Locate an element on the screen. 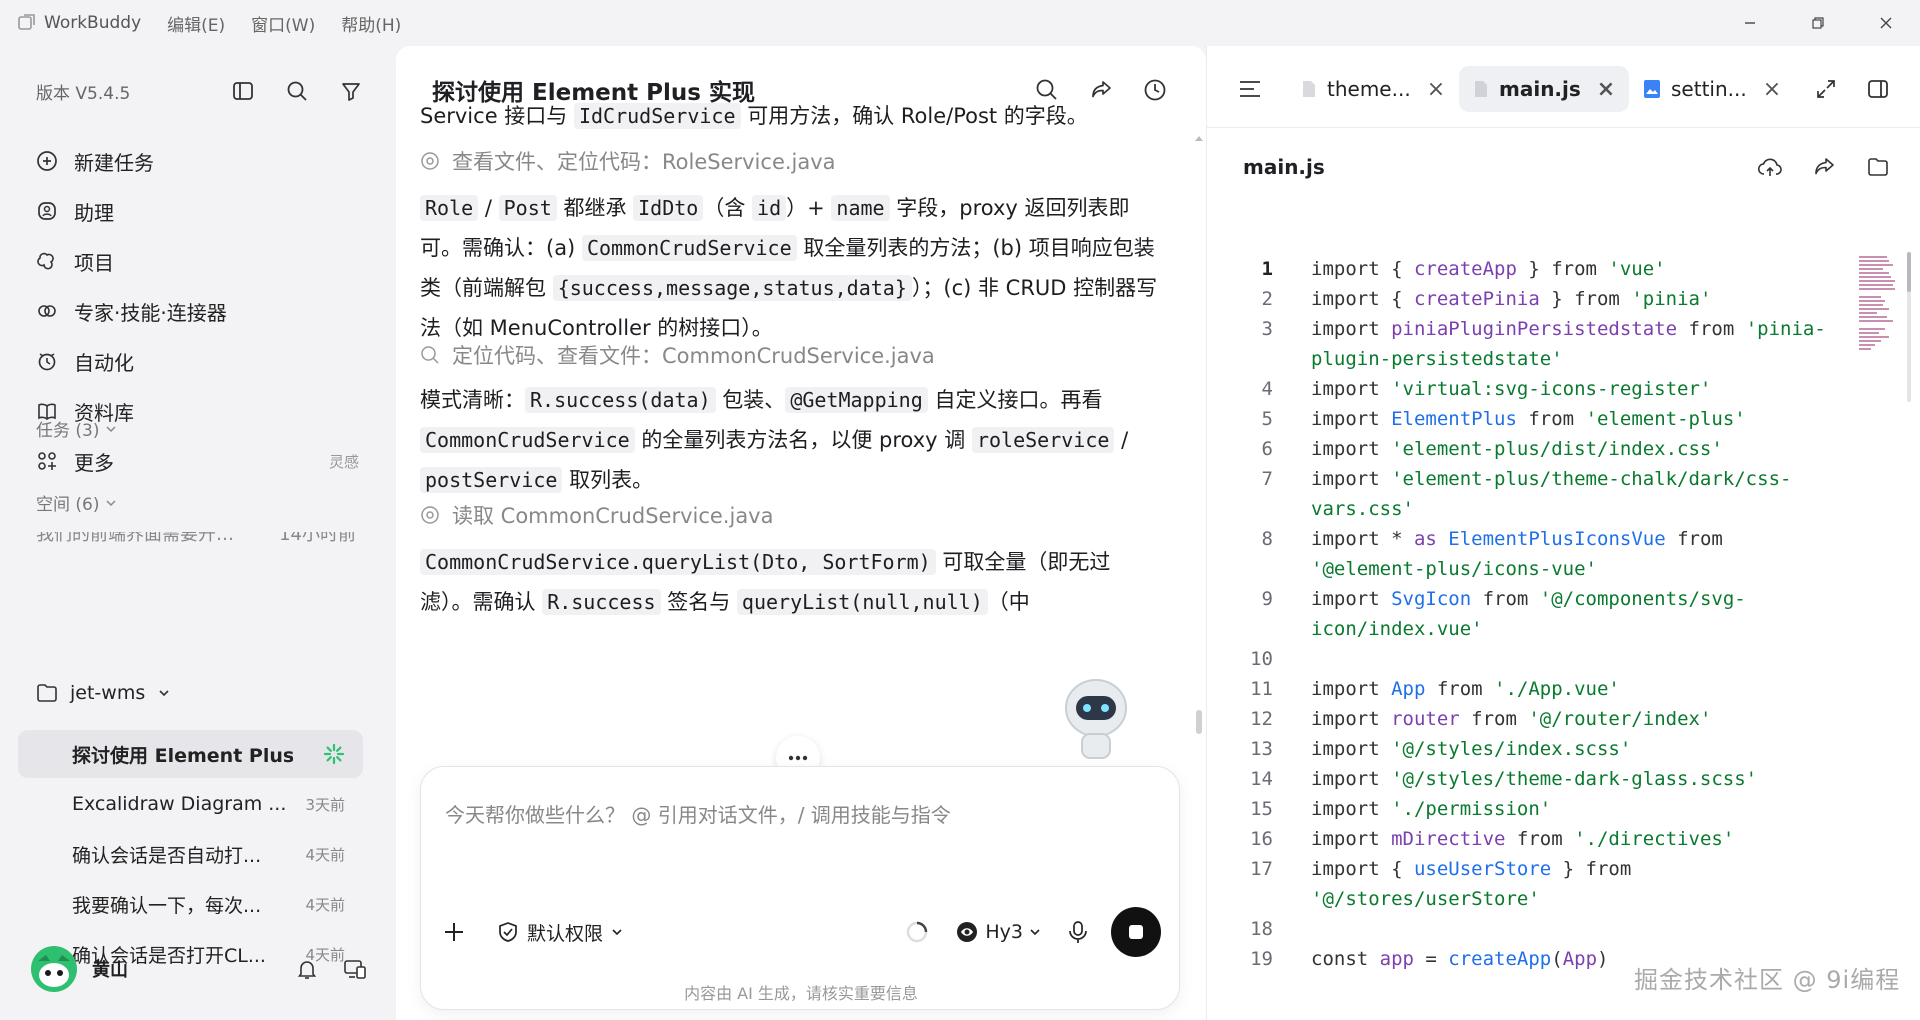 This screenshot has height=1020, width=1920. filter-icon is located at coordinates (351, 92).